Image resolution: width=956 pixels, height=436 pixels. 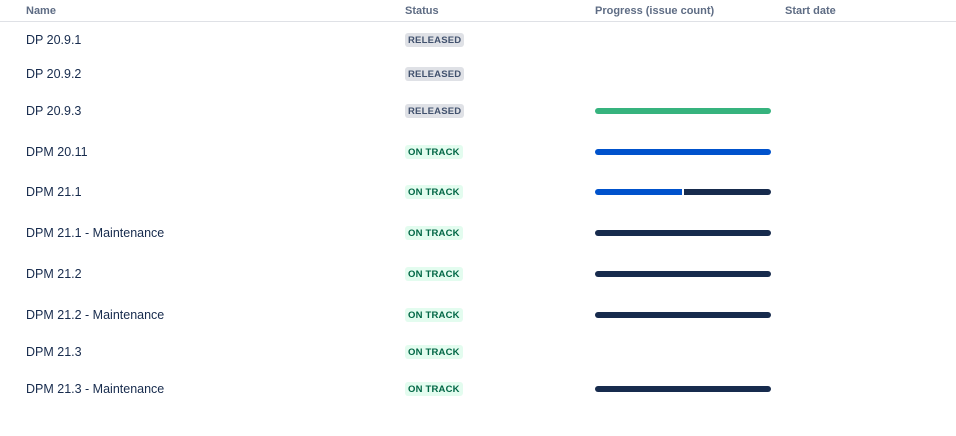 I want to click on version-name-link: DP 20.9.3, so click(x=53, y=111).